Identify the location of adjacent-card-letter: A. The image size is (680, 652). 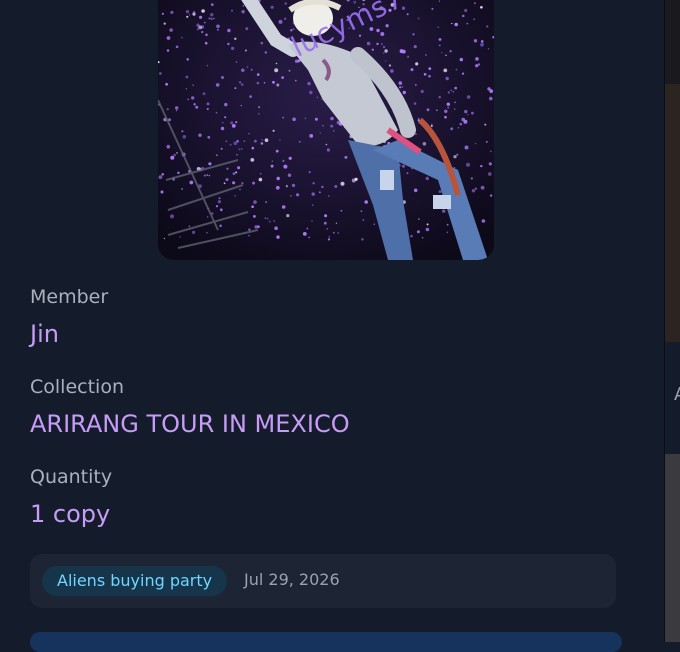
(677, 394).